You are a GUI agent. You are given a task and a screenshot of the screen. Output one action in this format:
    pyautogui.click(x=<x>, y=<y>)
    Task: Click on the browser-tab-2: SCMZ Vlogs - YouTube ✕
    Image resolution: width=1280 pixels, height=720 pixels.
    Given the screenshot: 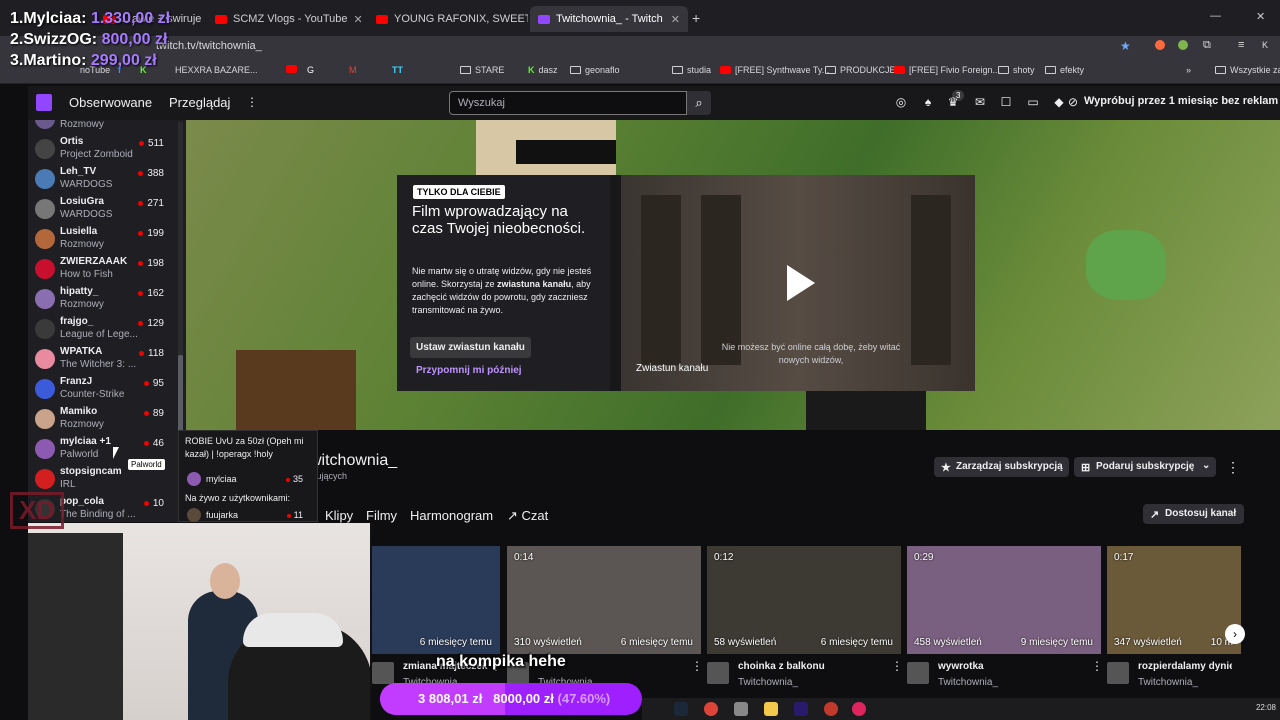 What is the action you would take?
    pyautogui.click(x=287, y=19)
    